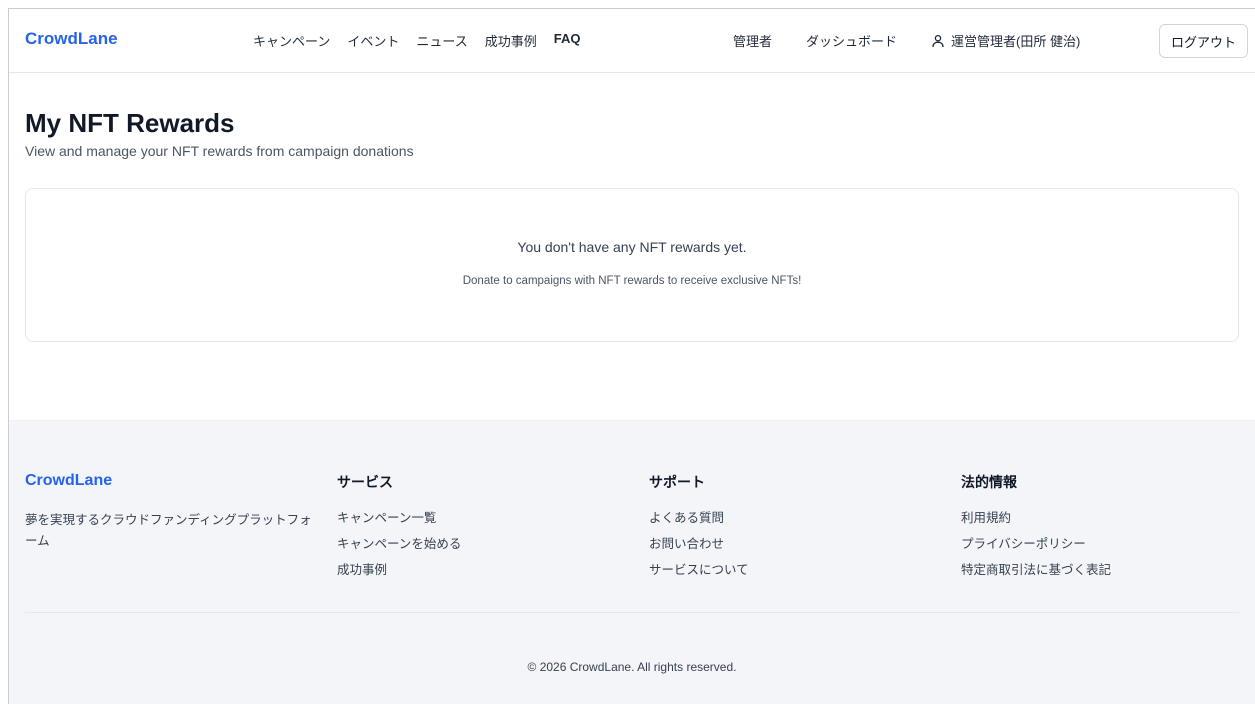 The width and height of the screenshot is (1255, 704). Describe the element at coordinates (1016, 41) in the screenshot. I see `user-name: 運営管理者(田所 健治)` at that location.